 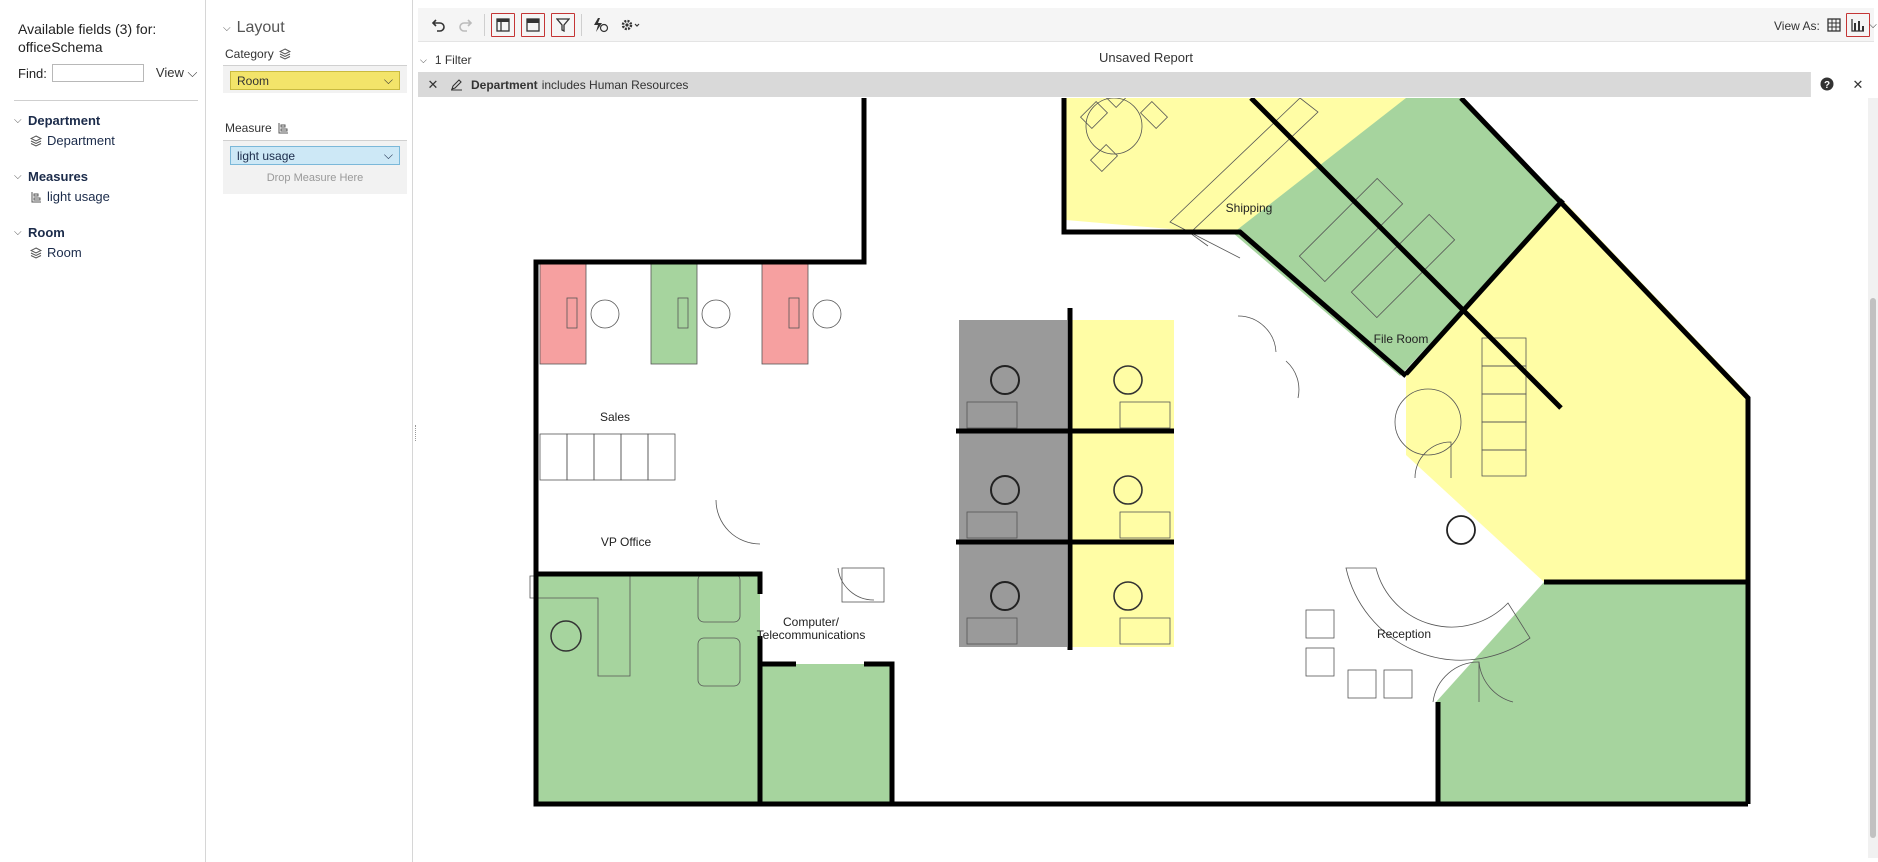 I want to click on tree-group-department: ⌵ Department Department, so click(x=64, y=130).